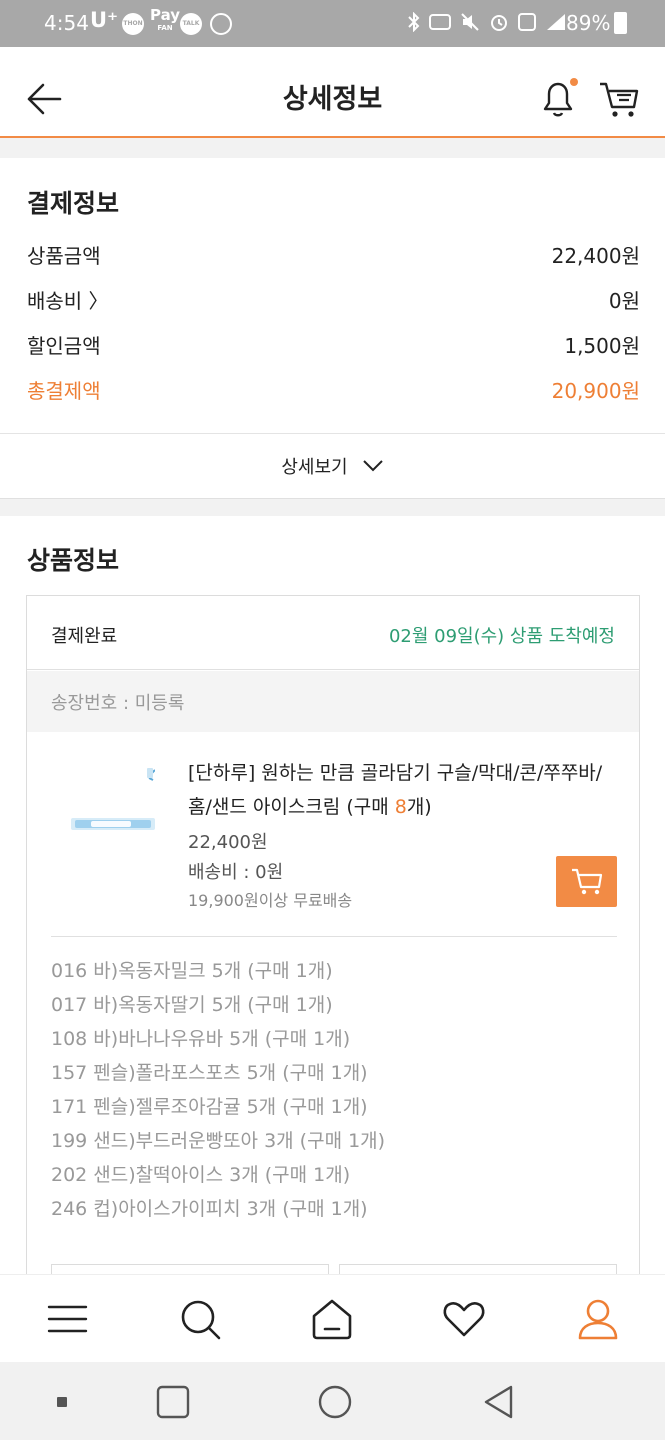  What do you see at coordinates (333, 301) in the screenshot?
I see `shipping-fee-row: 배송비 〉 0원` at bounding box center [333, 301].